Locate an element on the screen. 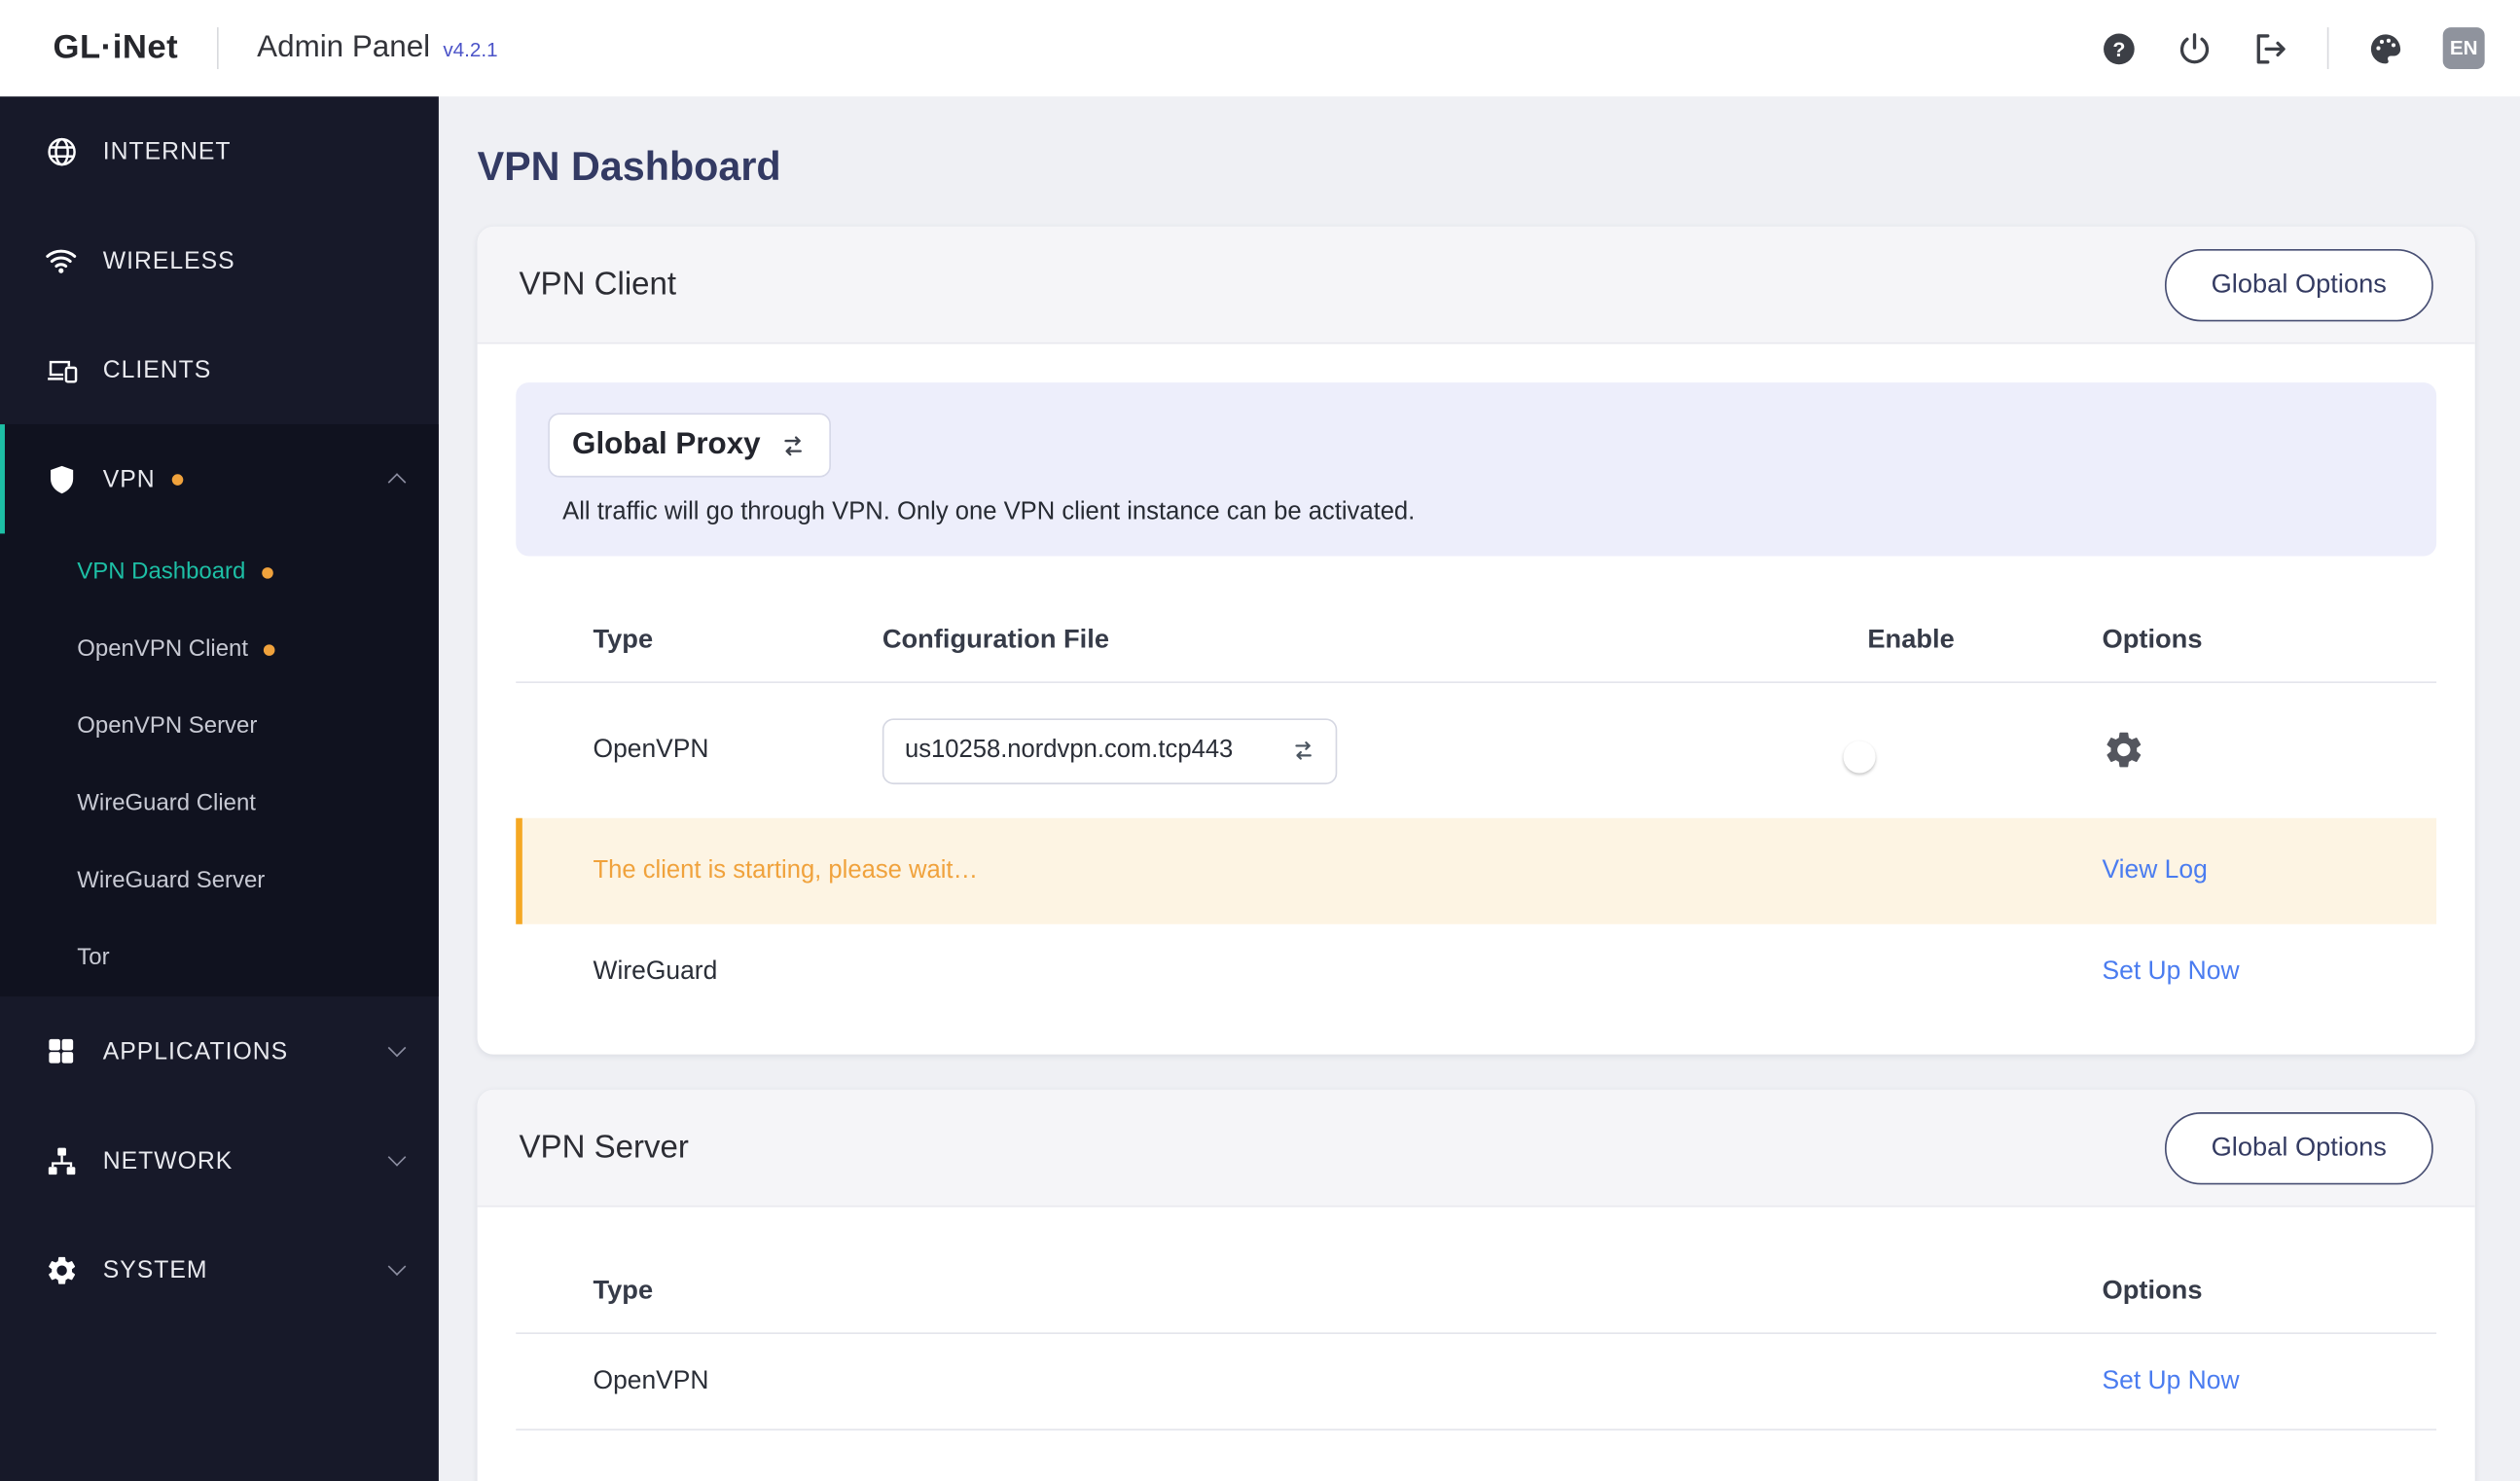 The width and height of the screenshot is (2520, 1481). sidebar-item-wireguard-client: WireGuard Client is located at coordinates (219, 804).